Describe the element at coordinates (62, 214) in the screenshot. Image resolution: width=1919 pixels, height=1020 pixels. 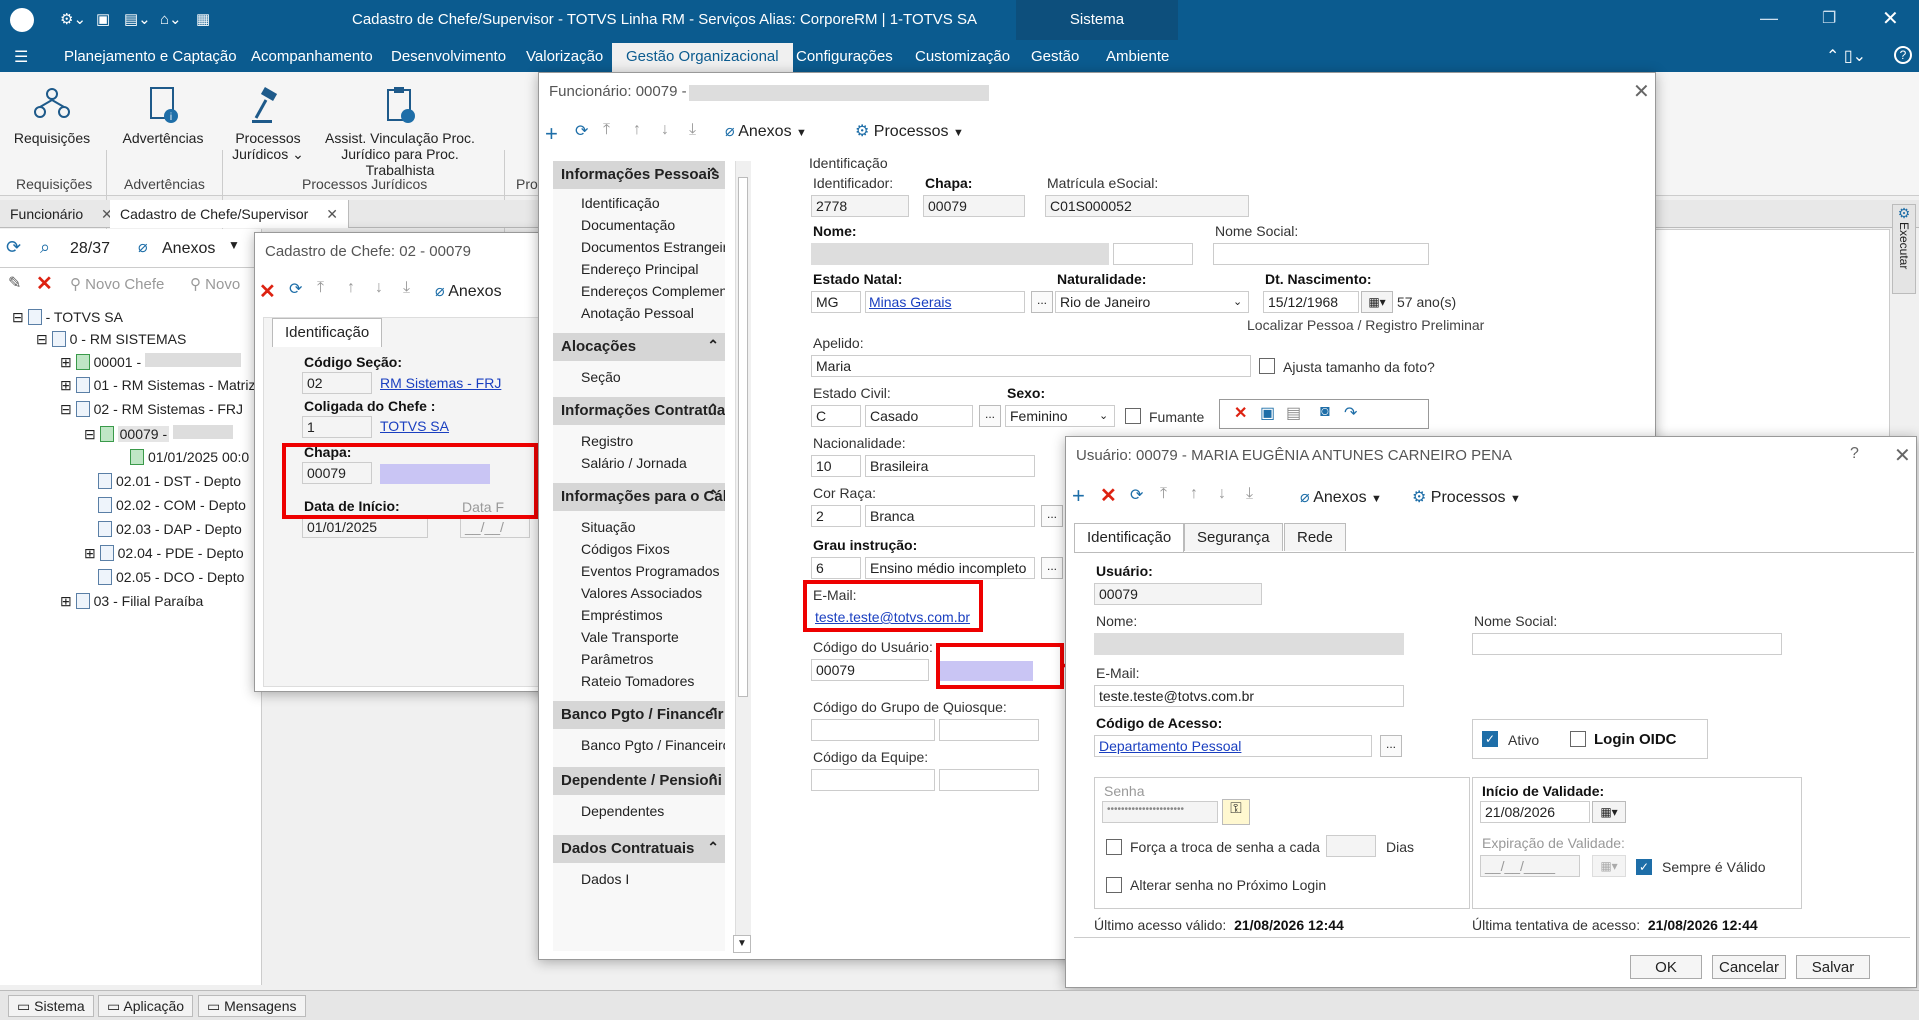
I see `tab-funcionario: Funcionário ✕` at that location.